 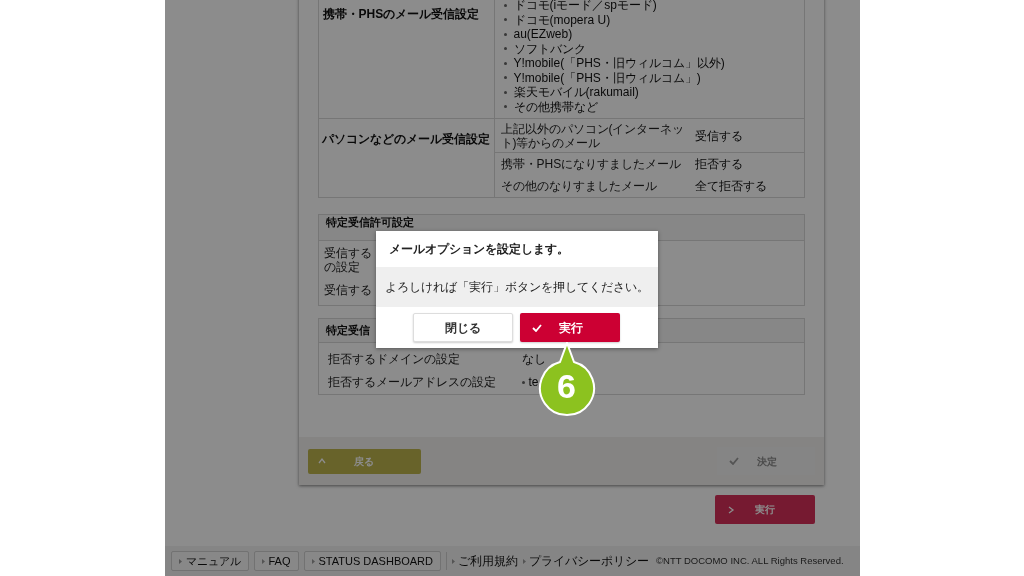 What do you see at coordinates (276, 561) in the screenshot?
I see `footer-button: FAQ` at bounding box center [276, 561].